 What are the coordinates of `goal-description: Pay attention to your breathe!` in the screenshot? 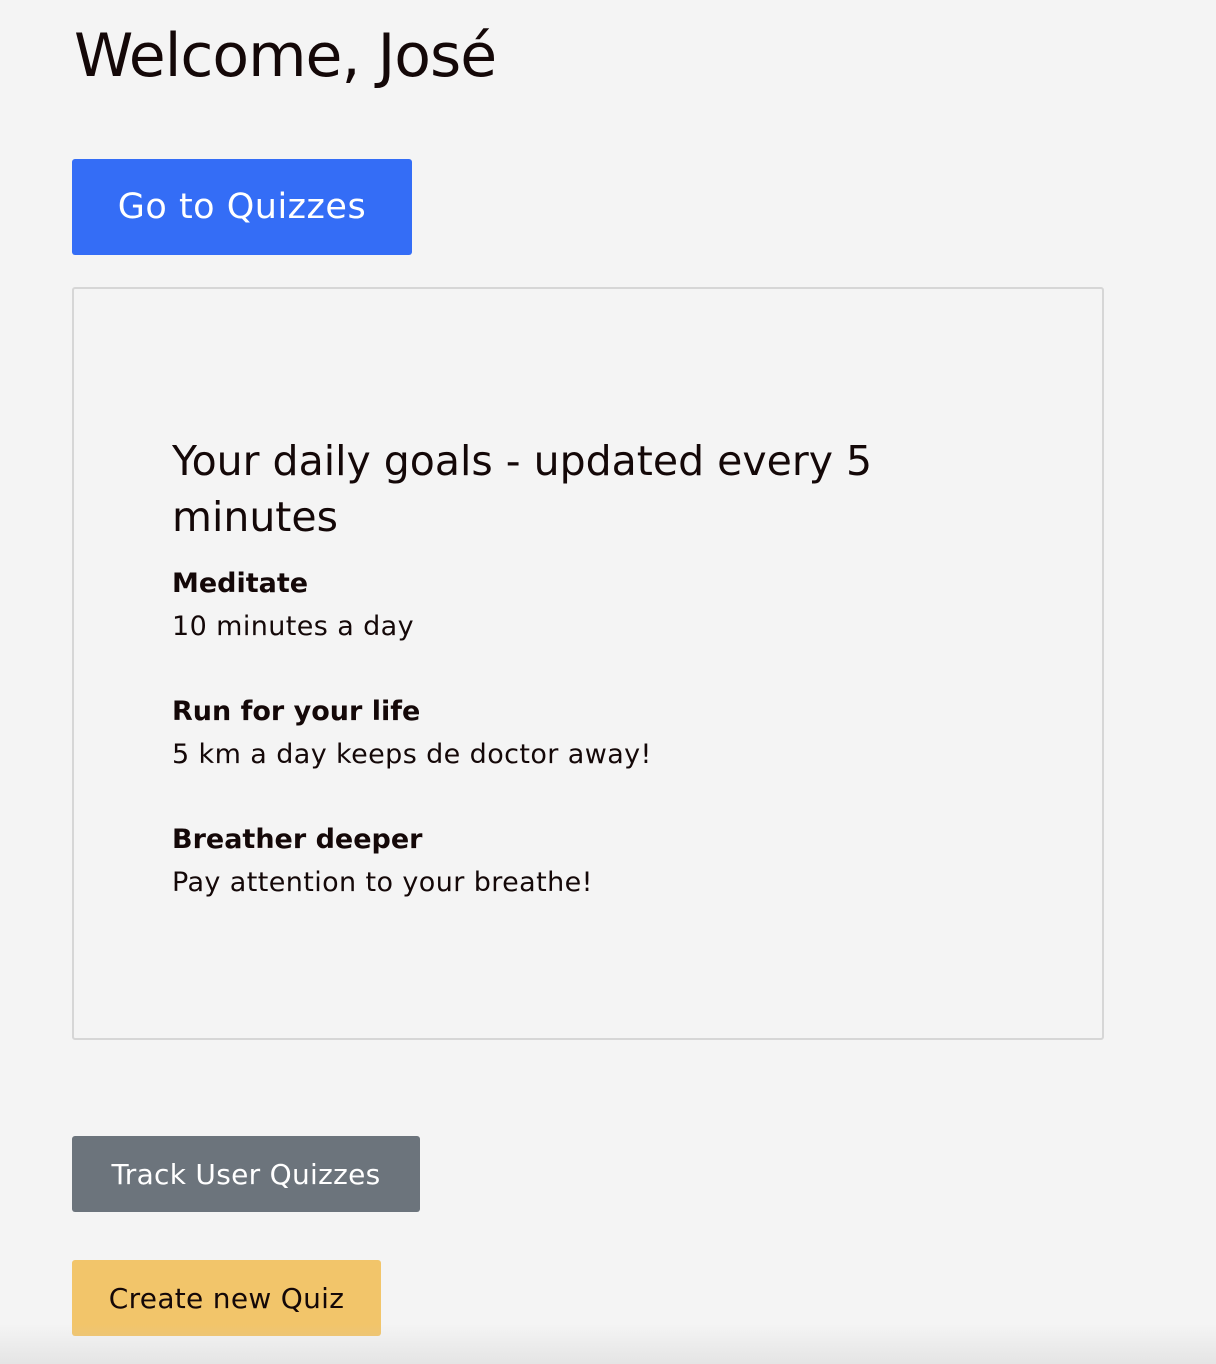 It's located at (382, 882).